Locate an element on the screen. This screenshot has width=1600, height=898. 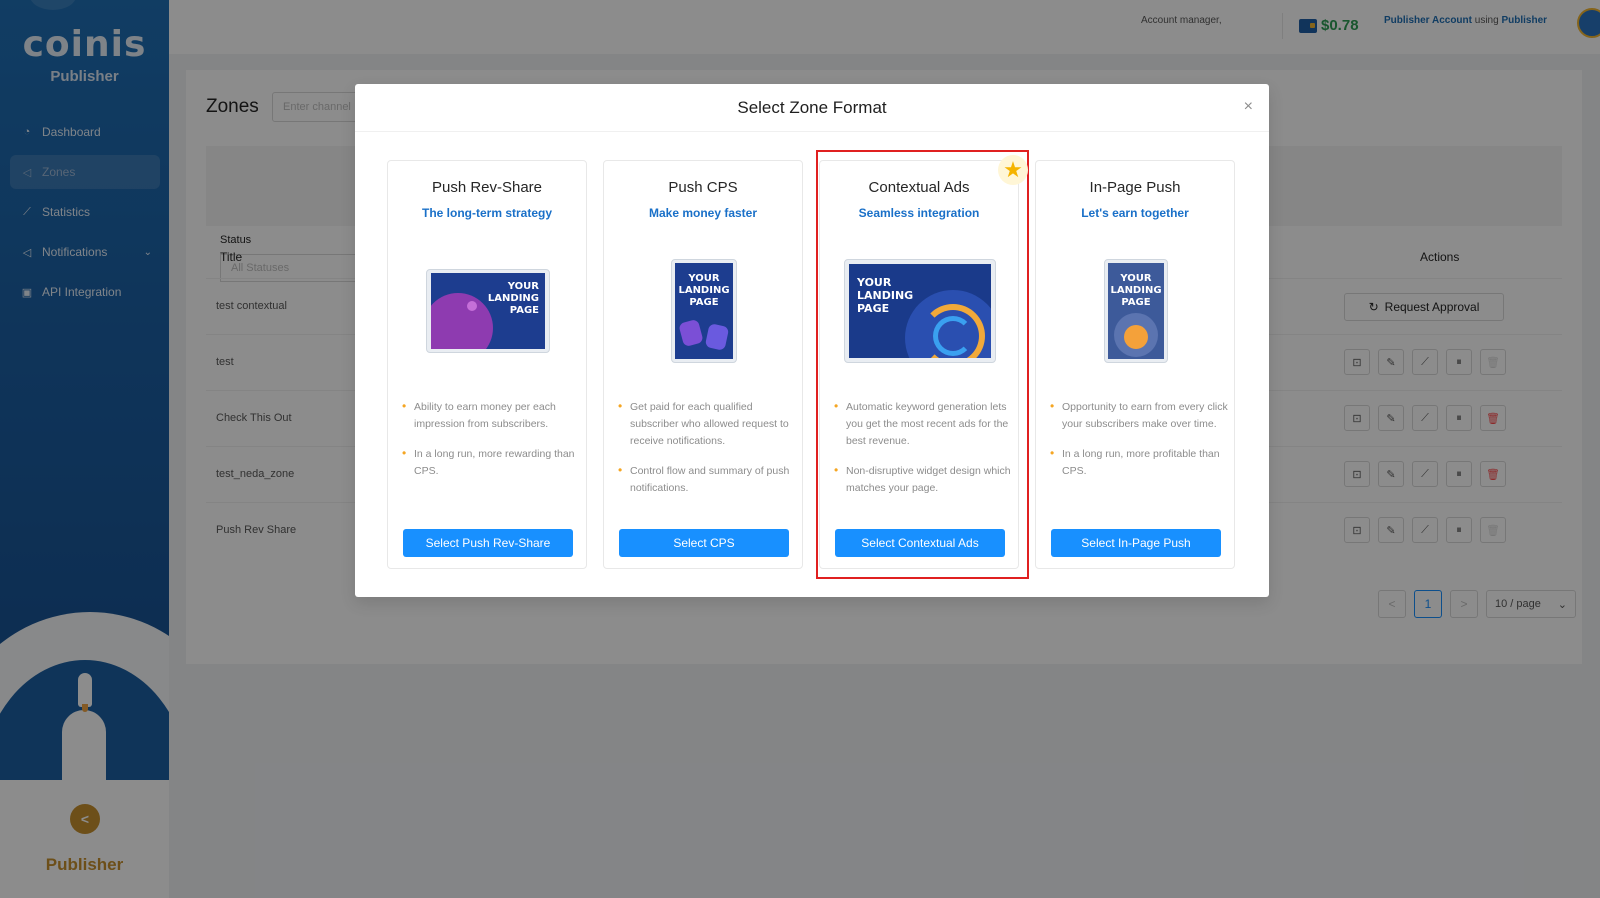
select-in-page-push-button: Select In-Page Push is located at coordinates (1136, 543).